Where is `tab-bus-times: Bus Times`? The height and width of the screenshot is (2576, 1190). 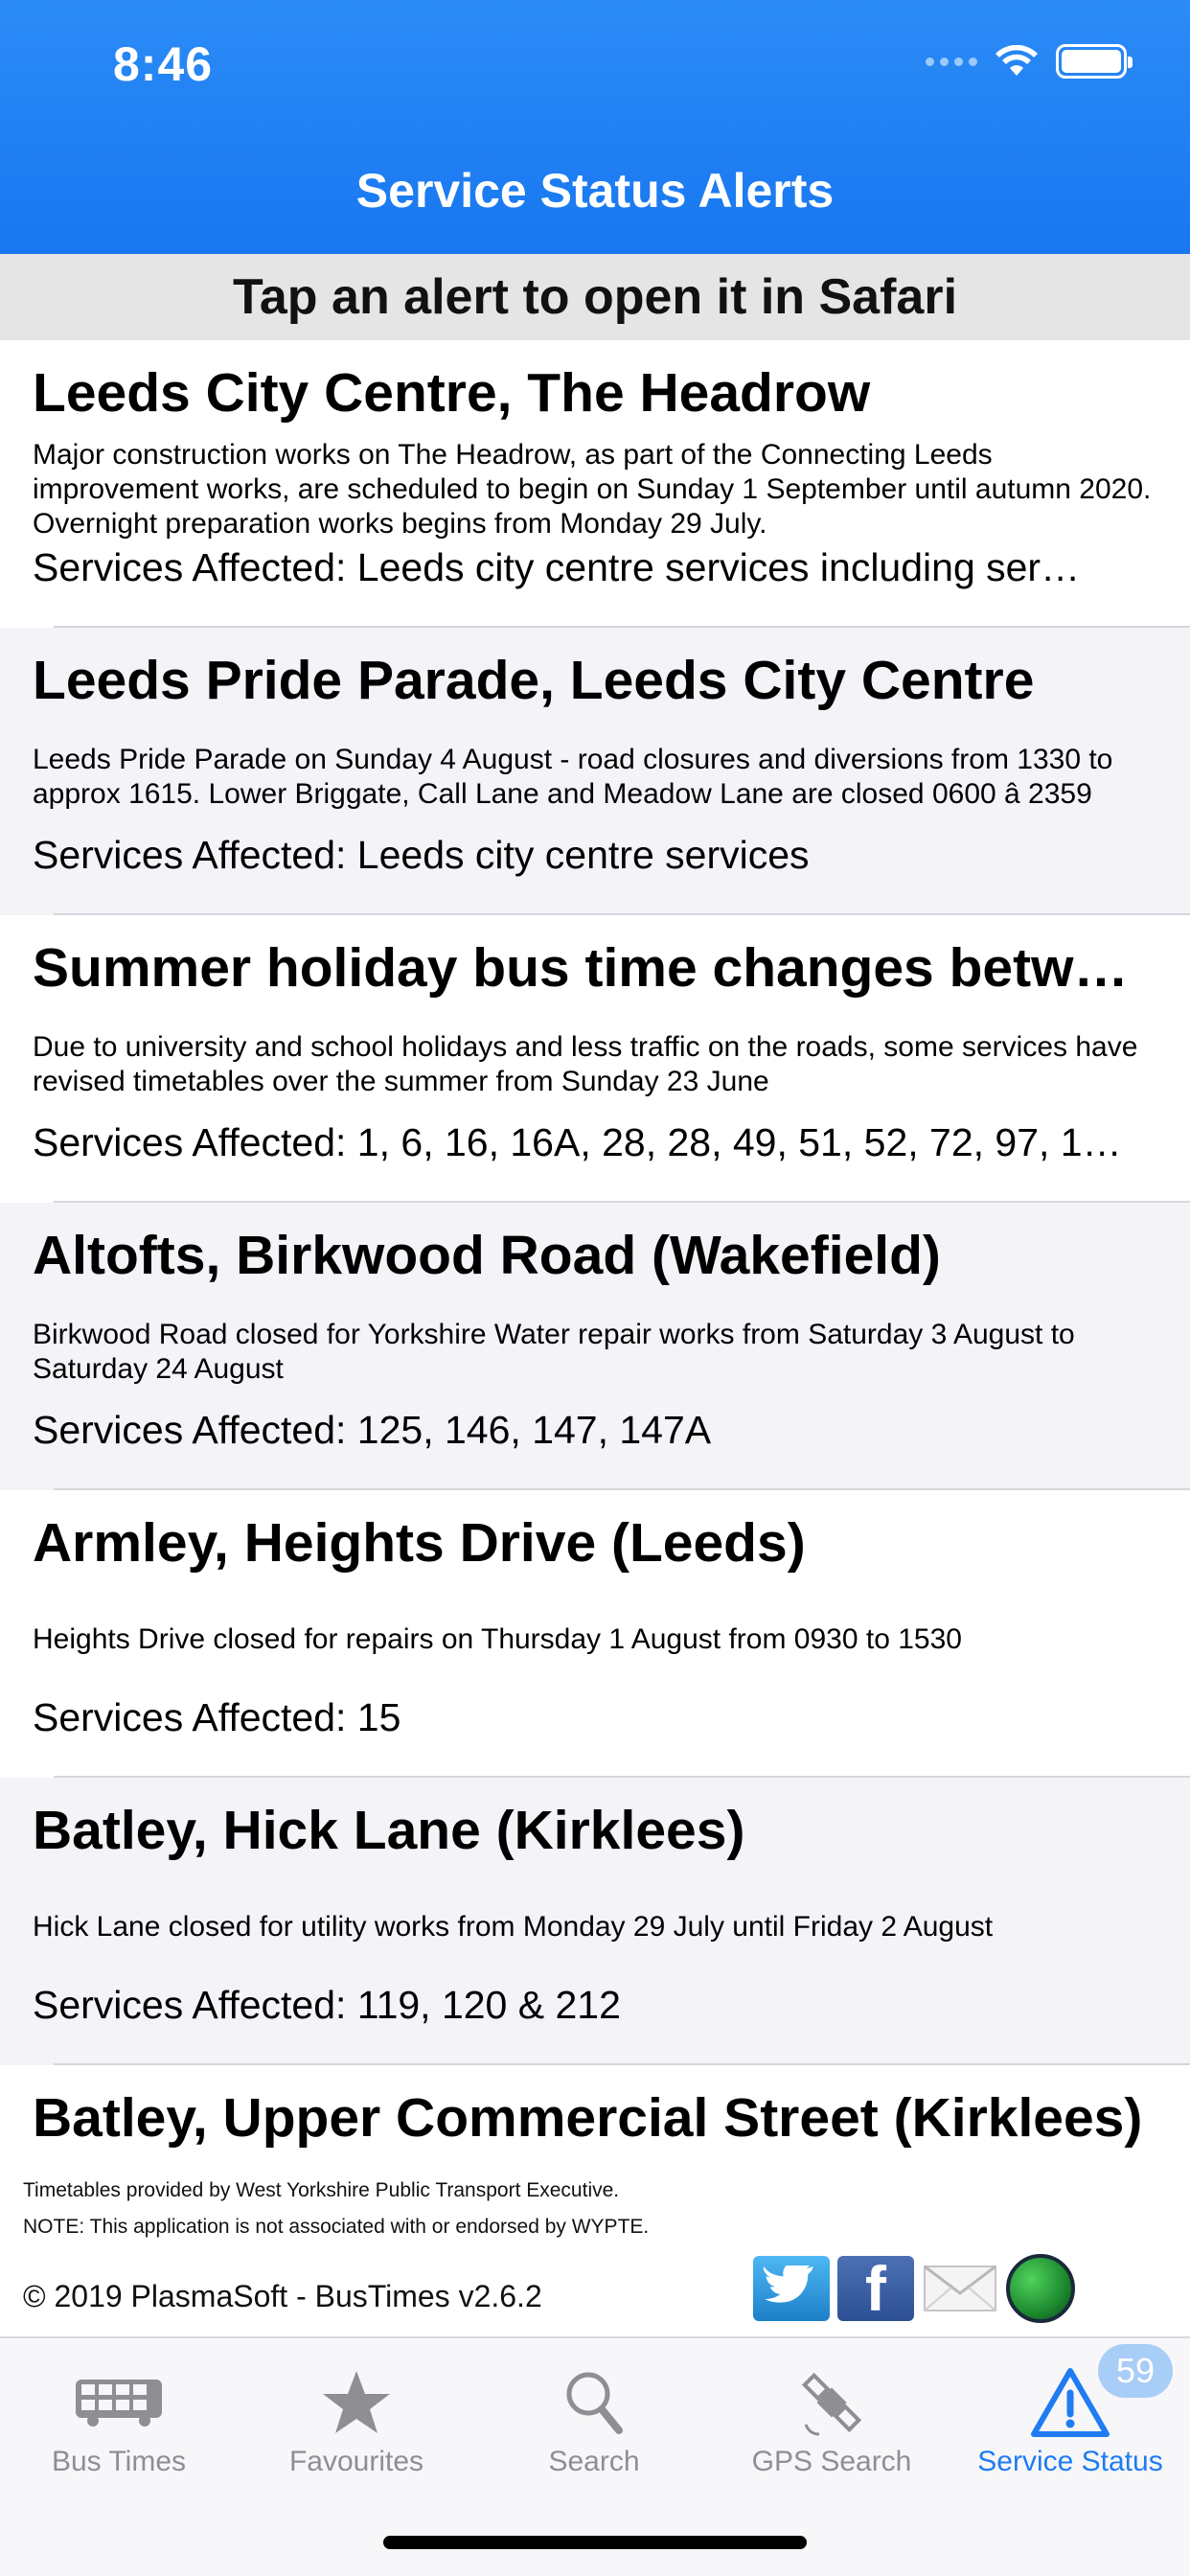 tab-bus-times: Bus Times is located at coordinates (119, 2424).